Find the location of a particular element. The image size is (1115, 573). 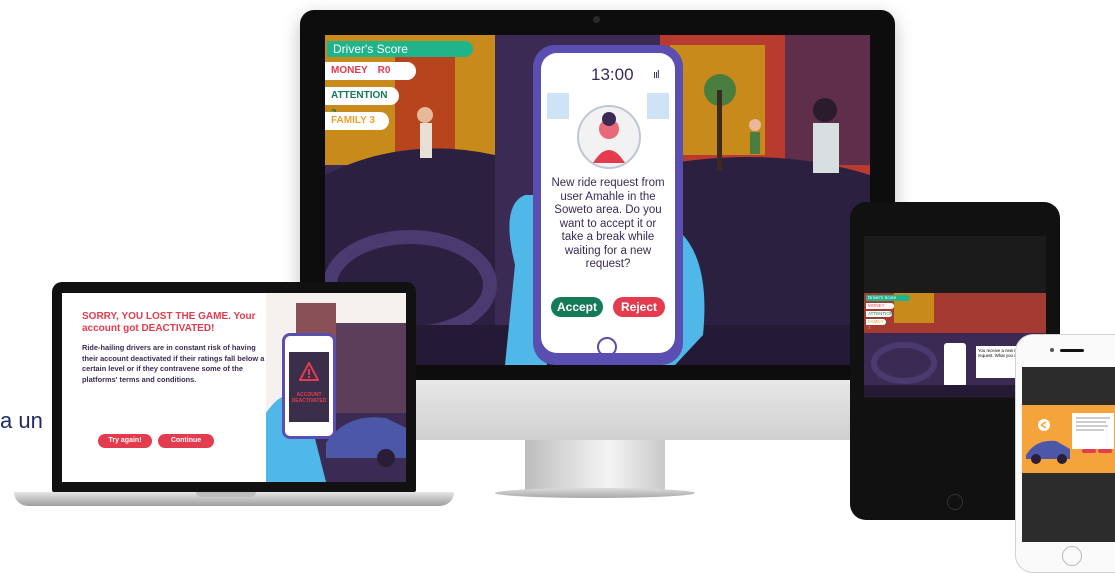

webcam-icon is located at coordinates (596, 19).